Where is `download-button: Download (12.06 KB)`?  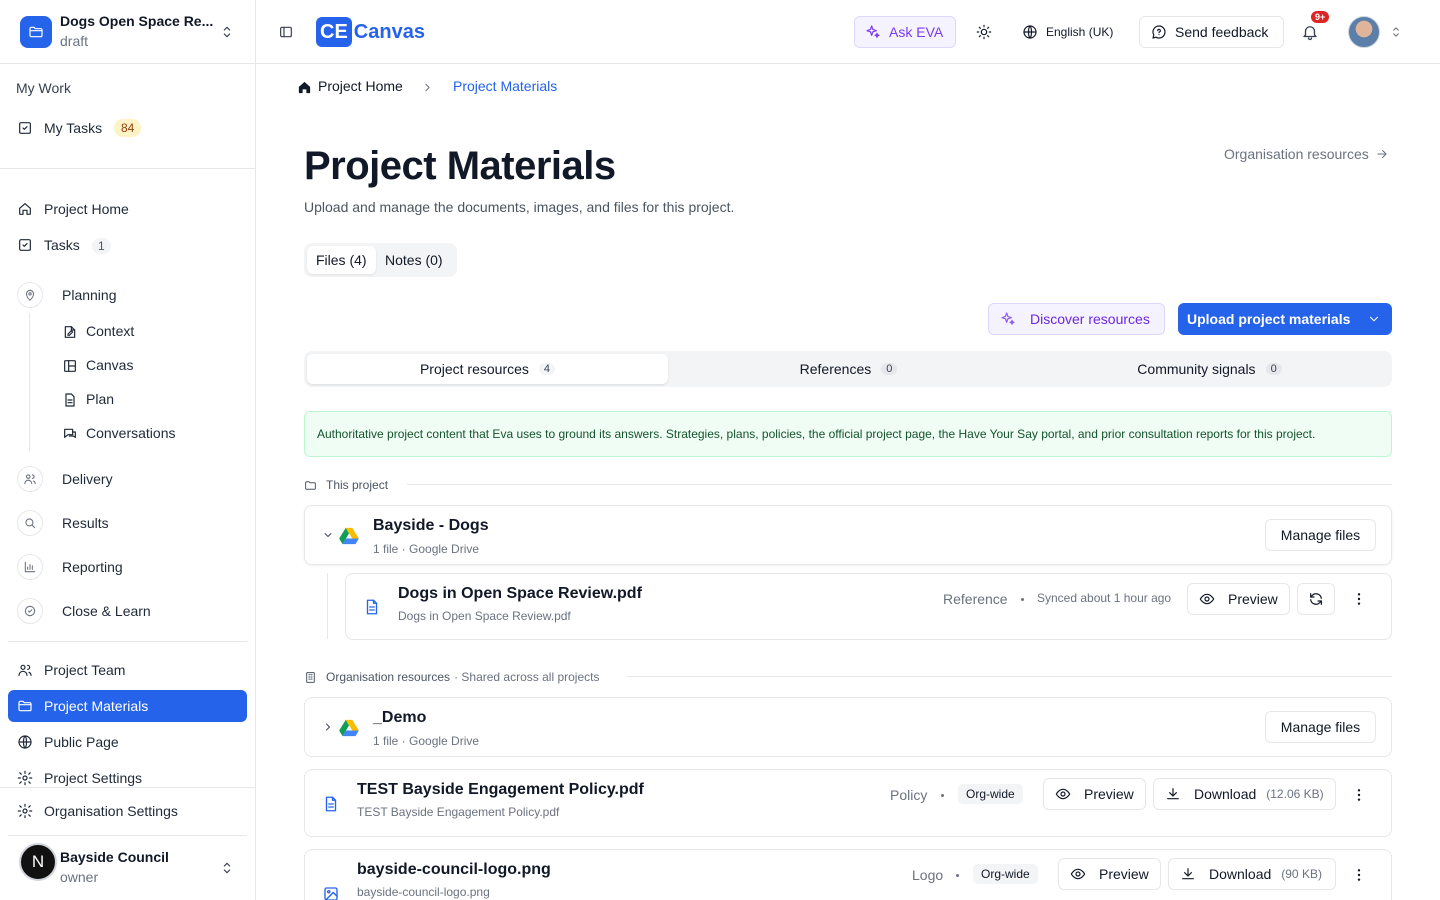 download-button: Download (12.06 KB) is located at coordinates (1244, 794).